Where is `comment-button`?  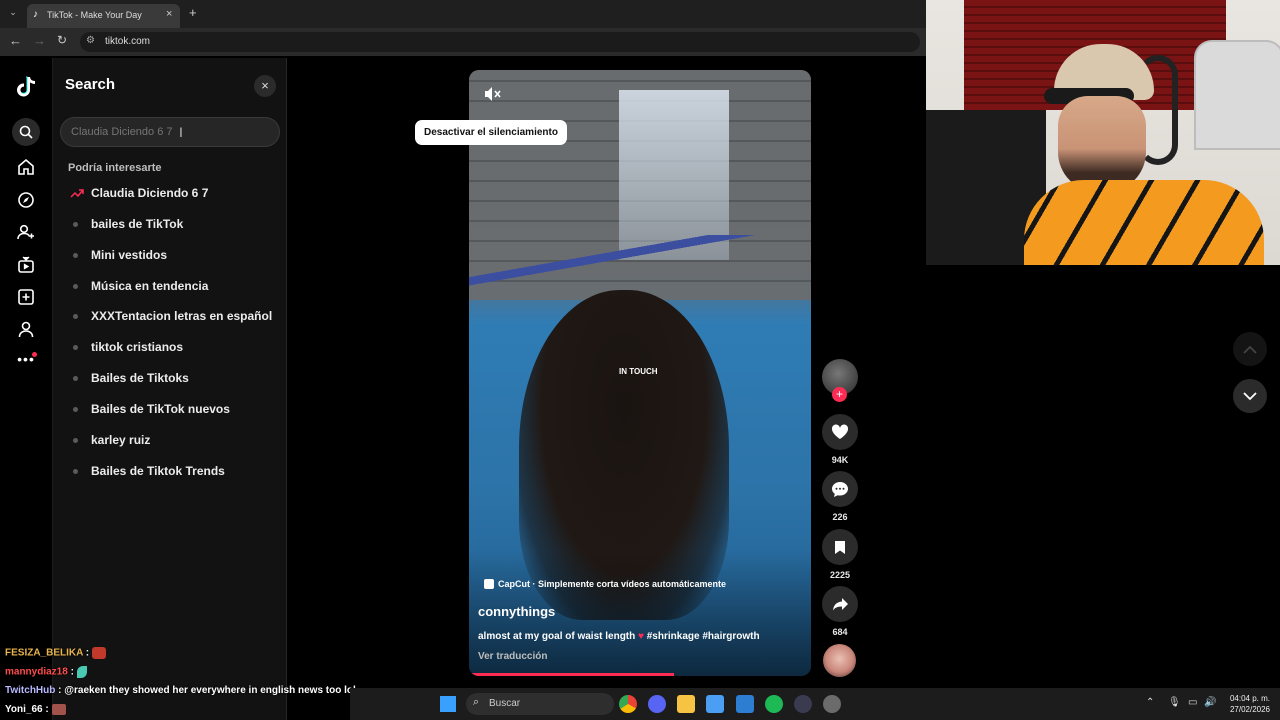 comment-button is located at coordinates (840, 489).